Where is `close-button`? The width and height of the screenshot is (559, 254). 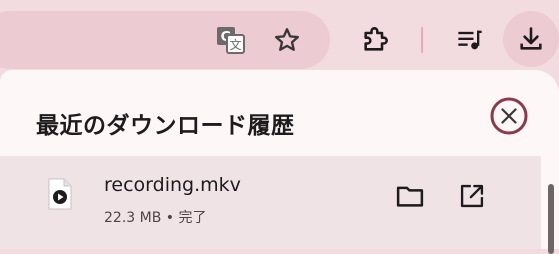
close-button is located at coordinates (509, 116).